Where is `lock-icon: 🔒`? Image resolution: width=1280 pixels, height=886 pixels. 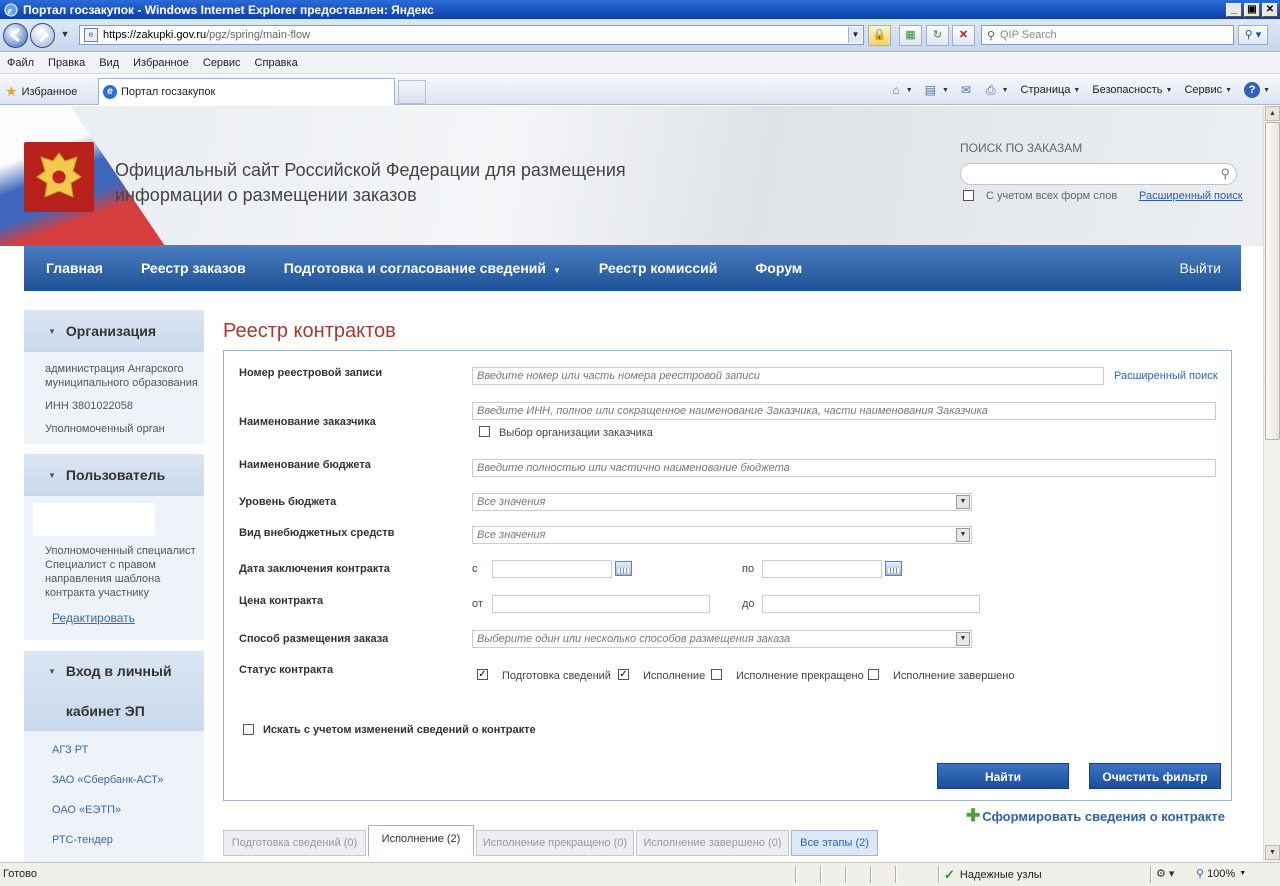 lock-icon: 🔒 is located at coordinates (879, 35).